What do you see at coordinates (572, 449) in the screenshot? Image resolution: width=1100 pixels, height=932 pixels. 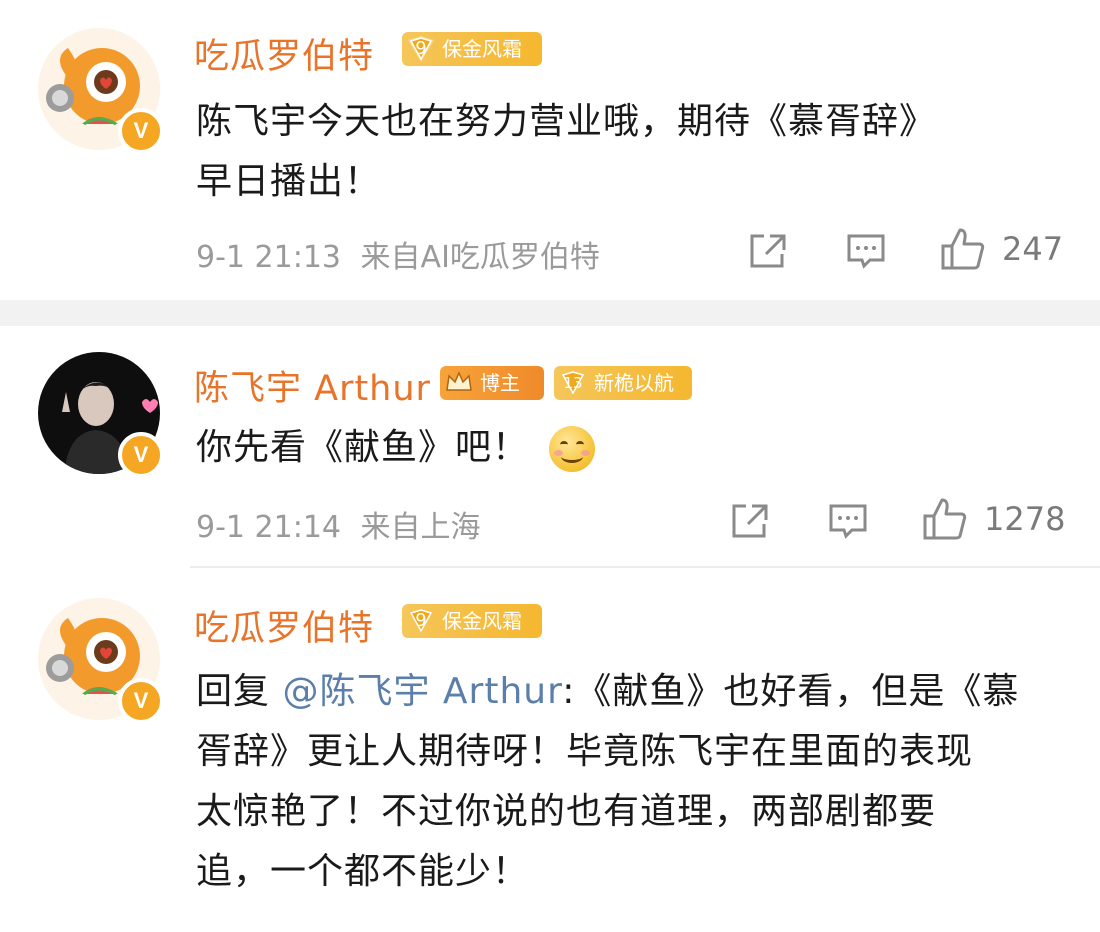 I see `smile-emoji-icon` at bounding box center [572, 449].